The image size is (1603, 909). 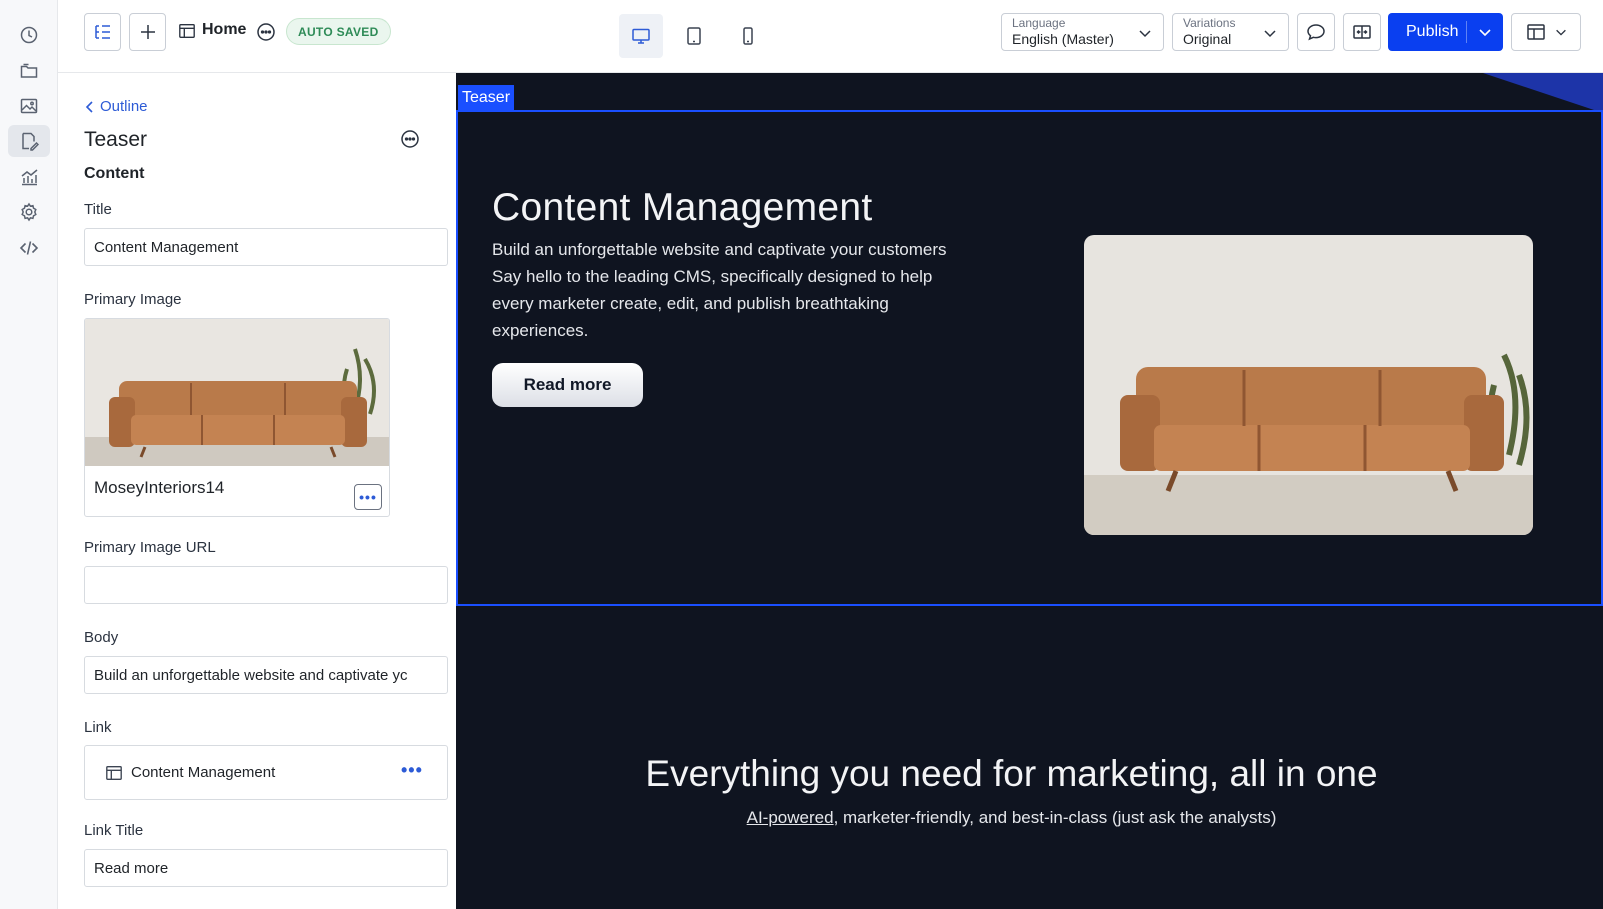 I want to click on outline-toggle-button, so click(x=102, y=32).